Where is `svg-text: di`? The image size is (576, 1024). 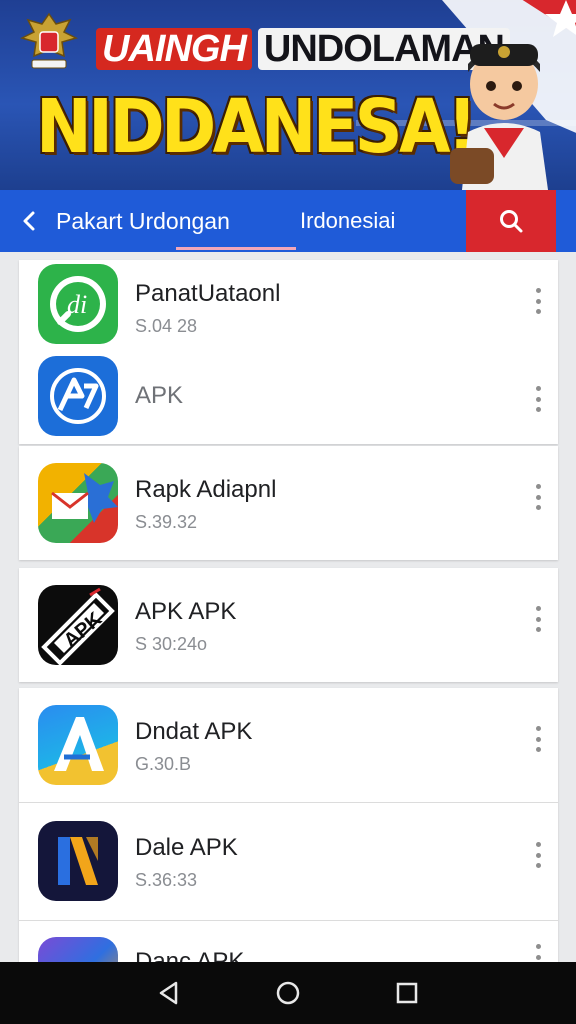
svg-text: di is located at coordinates (77, 304).